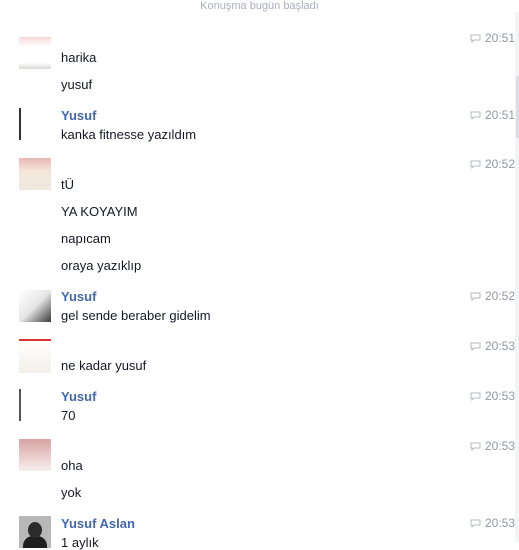 This screenshot has width=519, height=550. What do you see at coordinates (79, 57) in the screenshot?
I see `message-text: harika` at bounding box center [79, 57].